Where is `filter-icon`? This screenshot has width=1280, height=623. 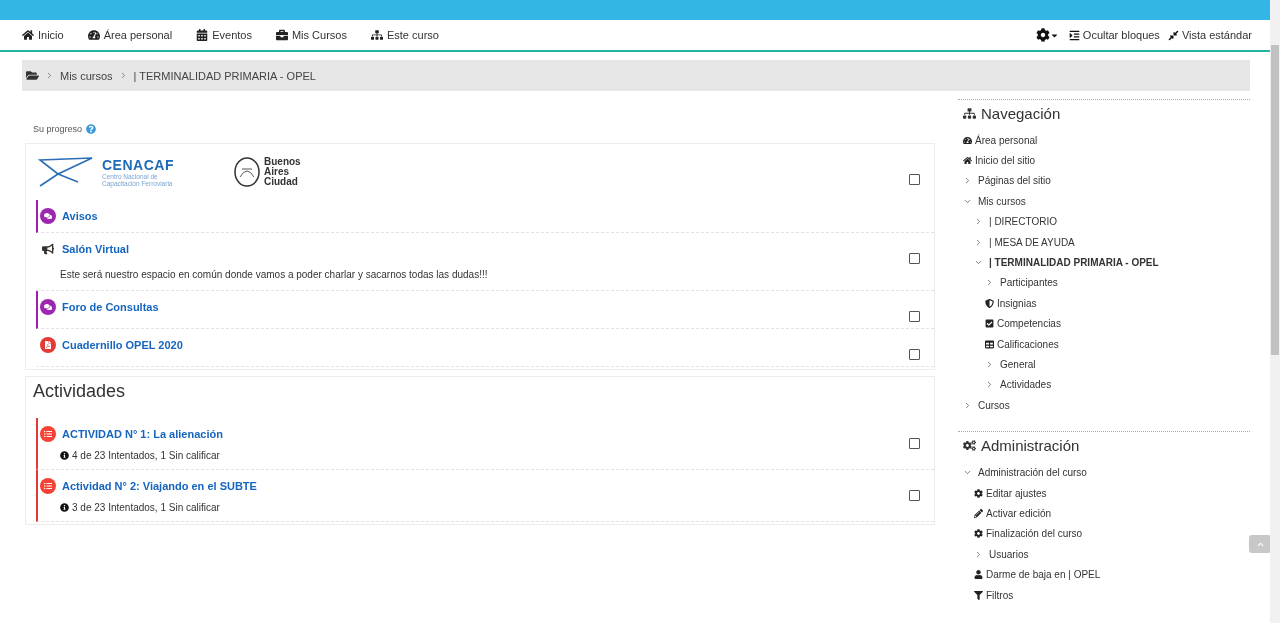
filter-icon is located at coordinates (978, 595).